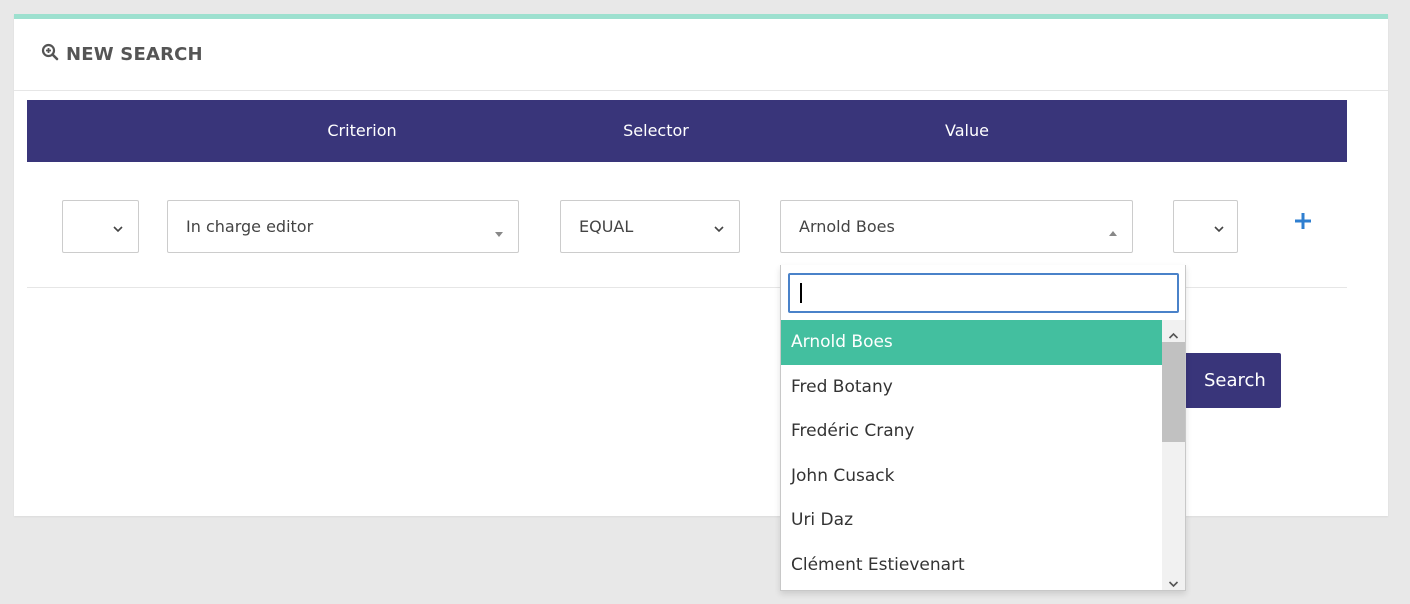 This screenshot has width=1410, height=604. Describe the element at coordinates (362, 130) in the screenshot. I see `header-criterion: Criterion` at that location.